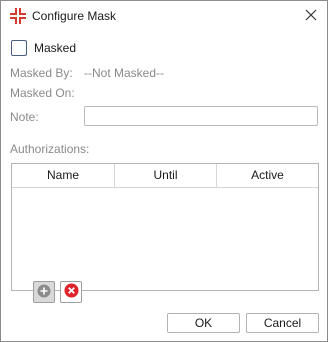  Describe the element at coordinates (203, 323) in the screenshot. I see `ok-button: OK` at that location.